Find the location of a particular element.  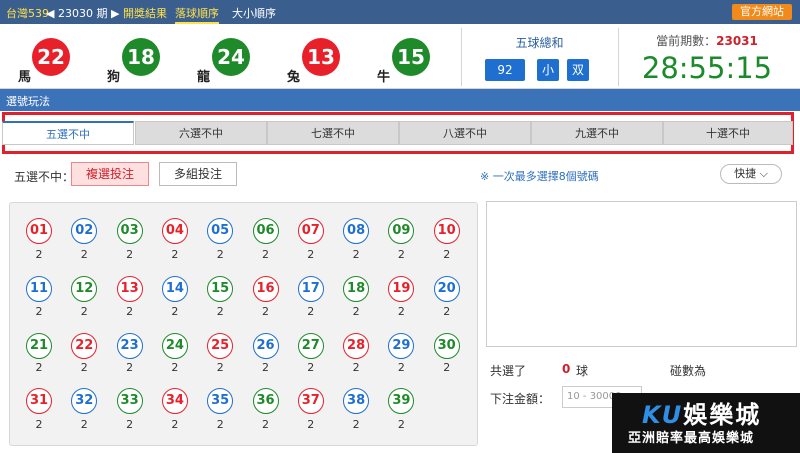

number-ball: 04 is located at coordinates (174, 231).